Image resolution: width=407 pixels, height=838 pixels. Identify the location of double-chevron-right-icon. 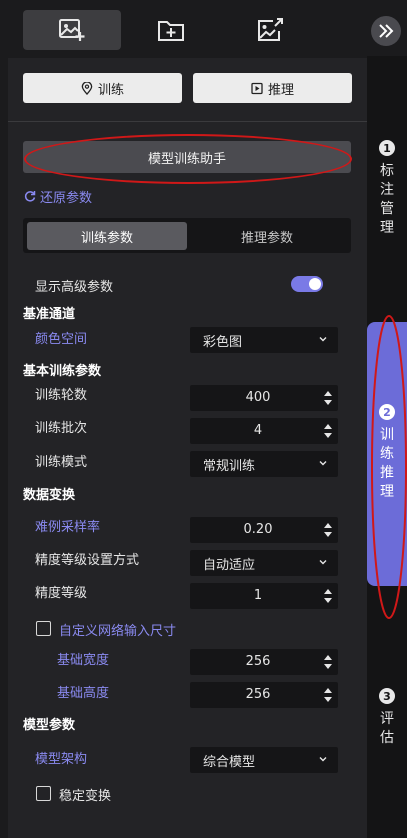
(386, 31).